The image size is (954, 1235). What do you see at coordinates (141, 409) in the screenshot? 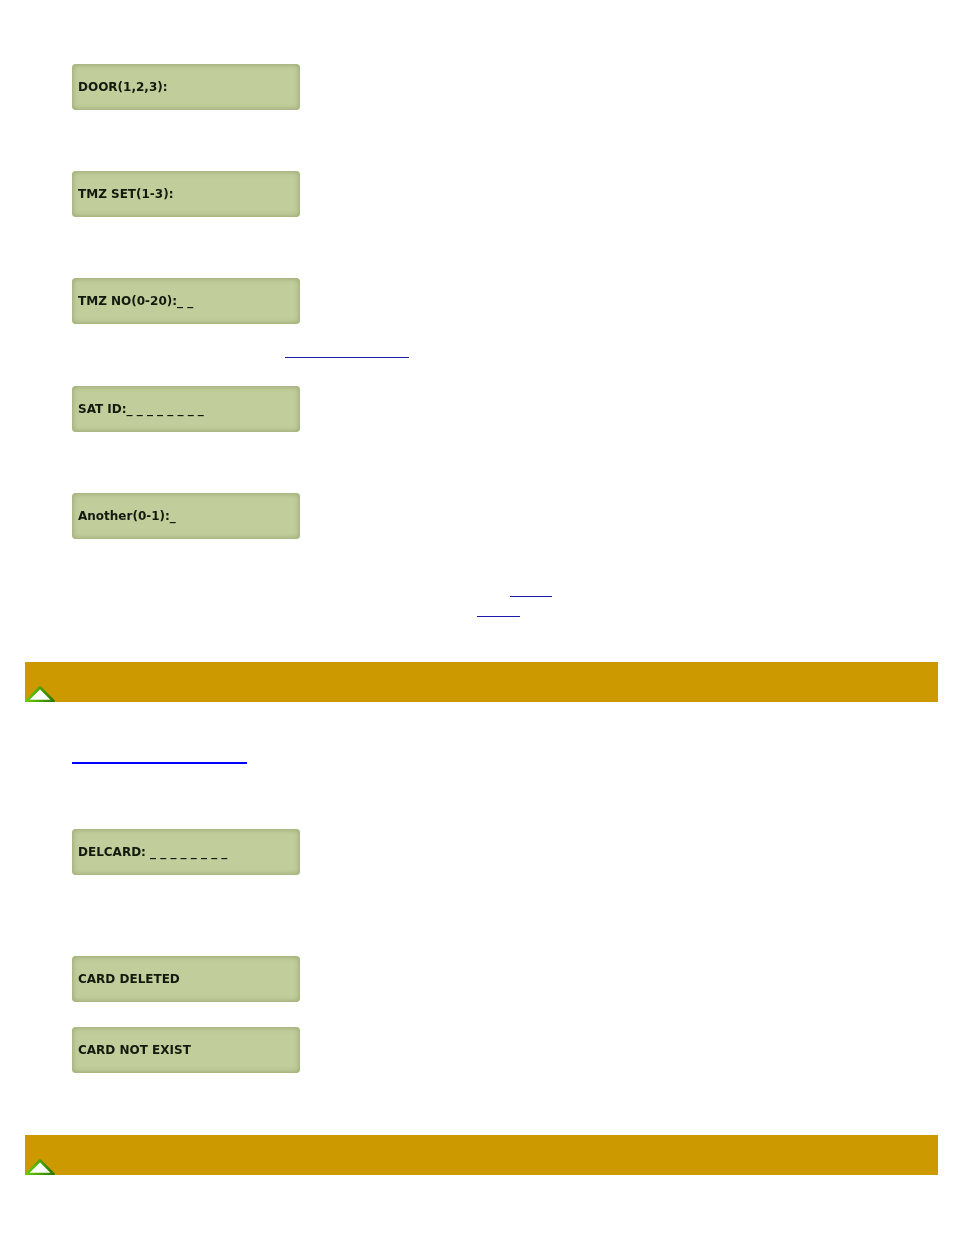
I see `lcd-text: SAT ID:_ _ _ _ _ _ _ _` at bounding box center [141, 409].